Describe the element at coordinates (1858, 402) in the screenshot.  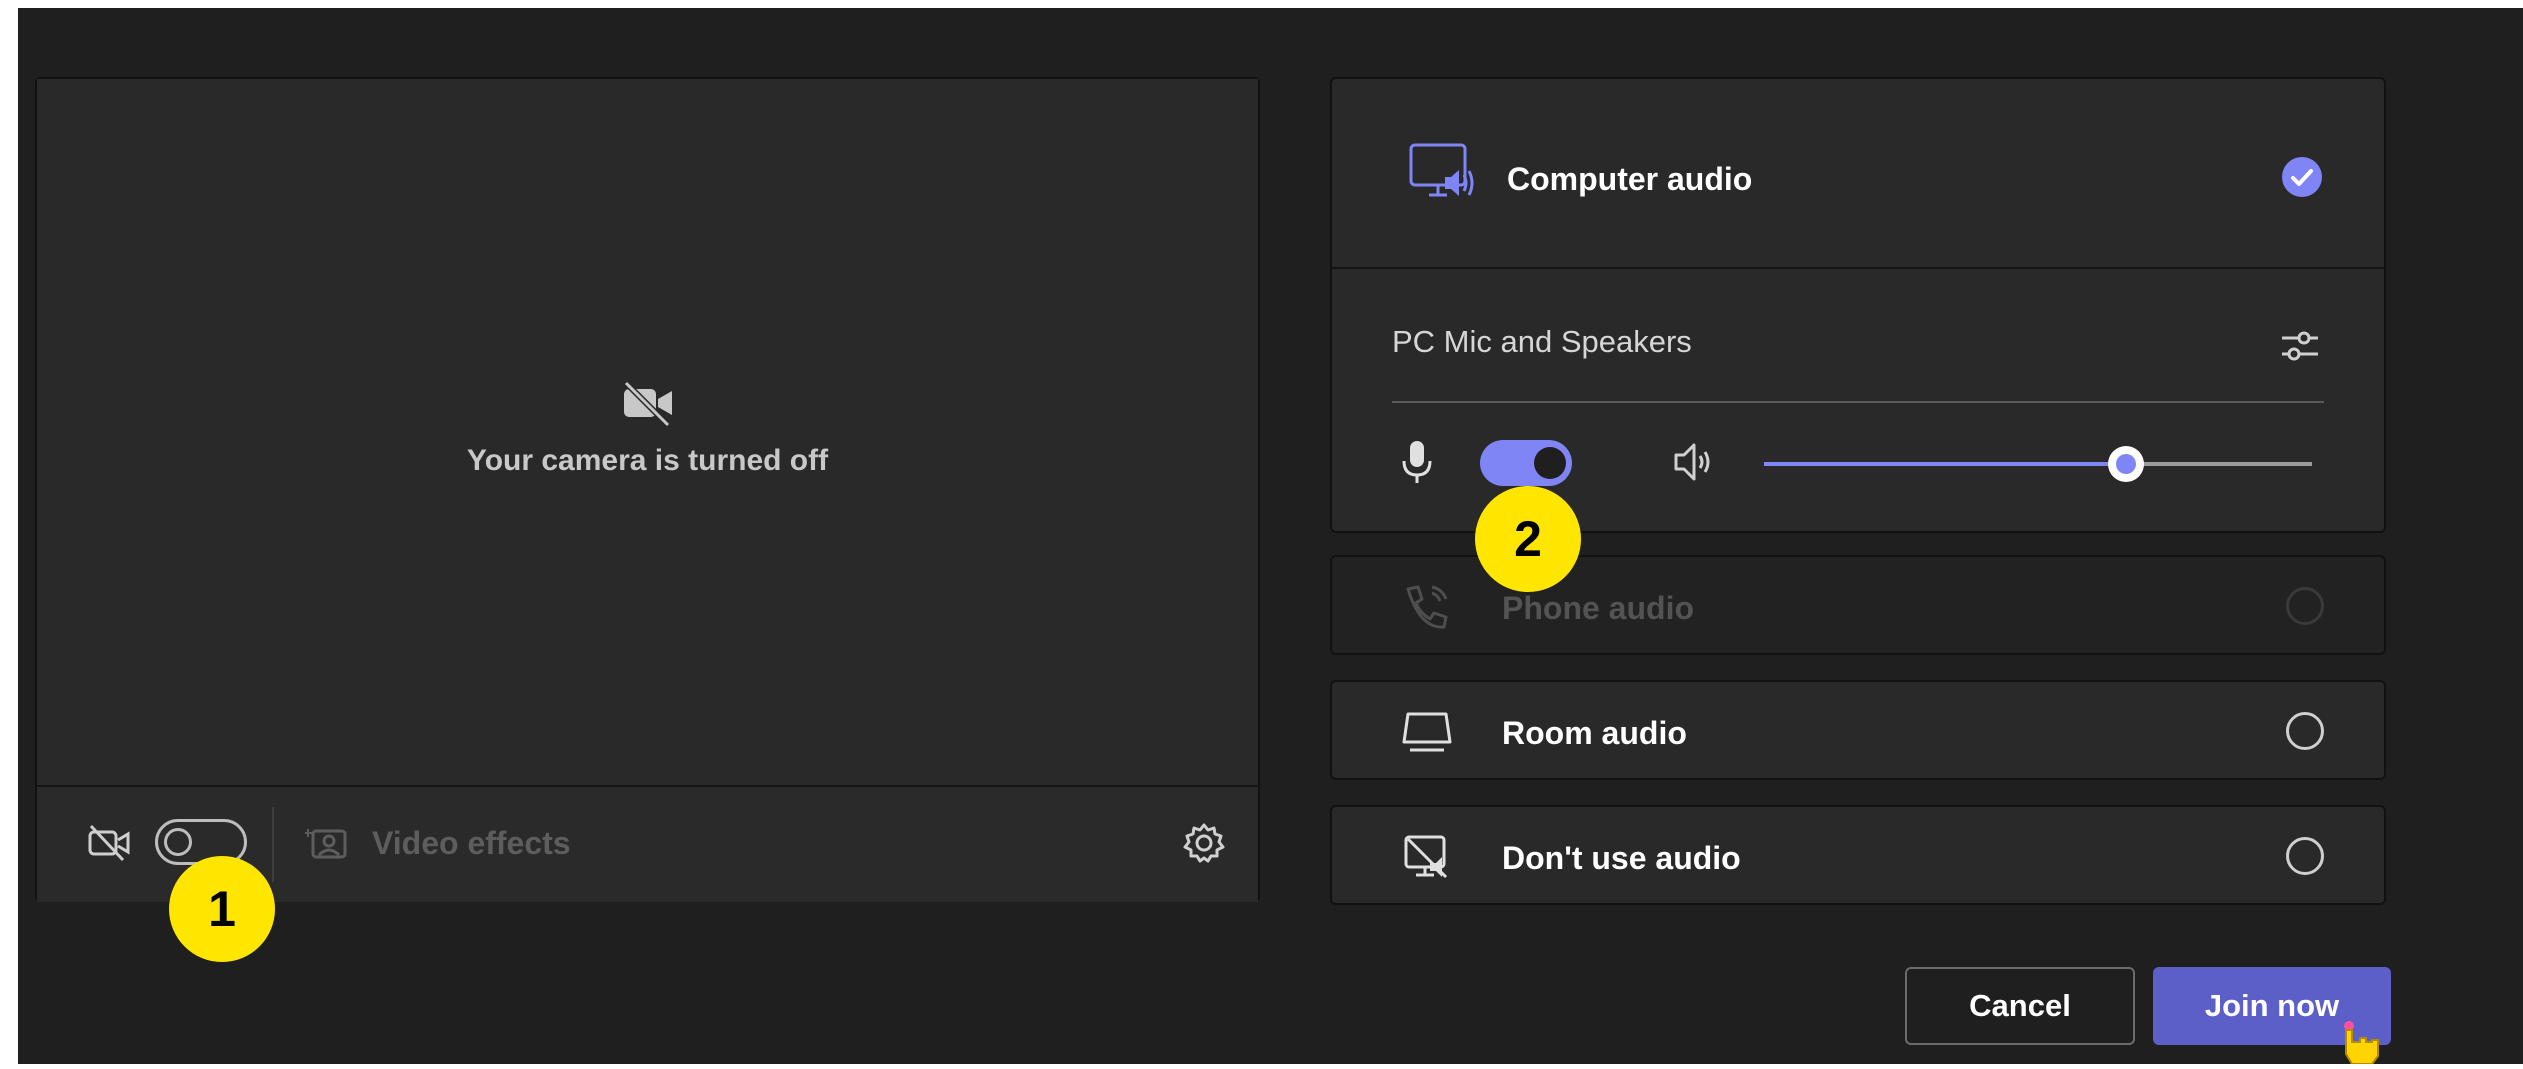
I see `device-underline` at that location.